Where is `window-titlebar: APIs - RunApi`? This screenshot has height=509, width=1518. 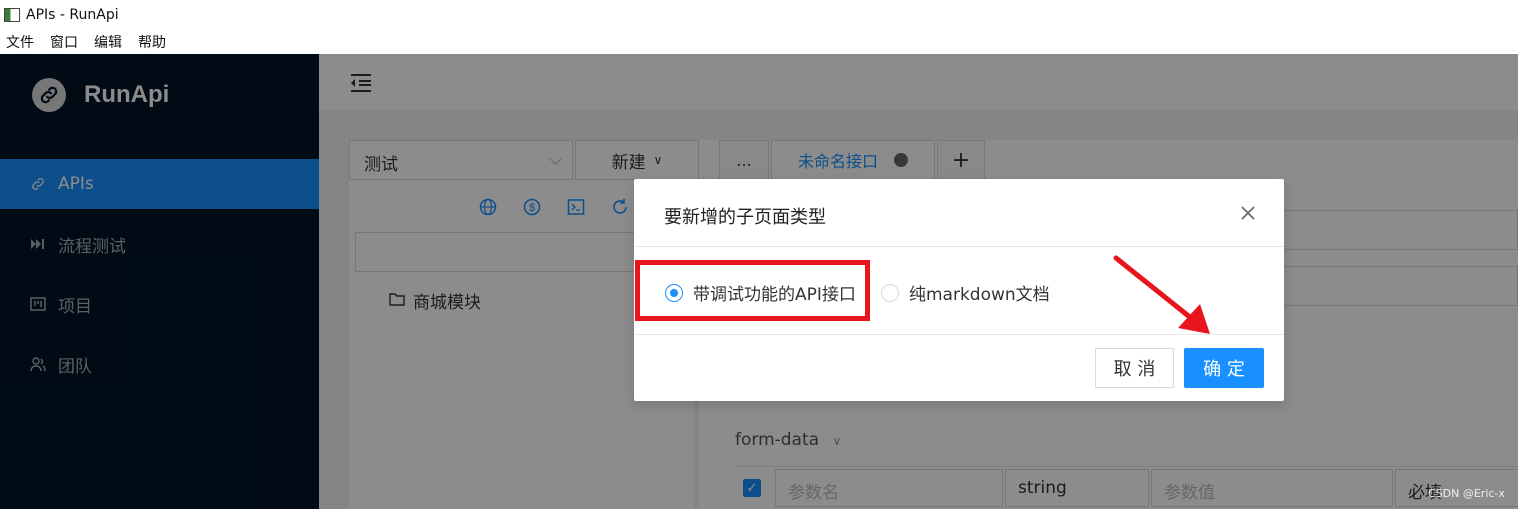
window-titlebar: APIs - RunApi is located at coordinates (759, 15).